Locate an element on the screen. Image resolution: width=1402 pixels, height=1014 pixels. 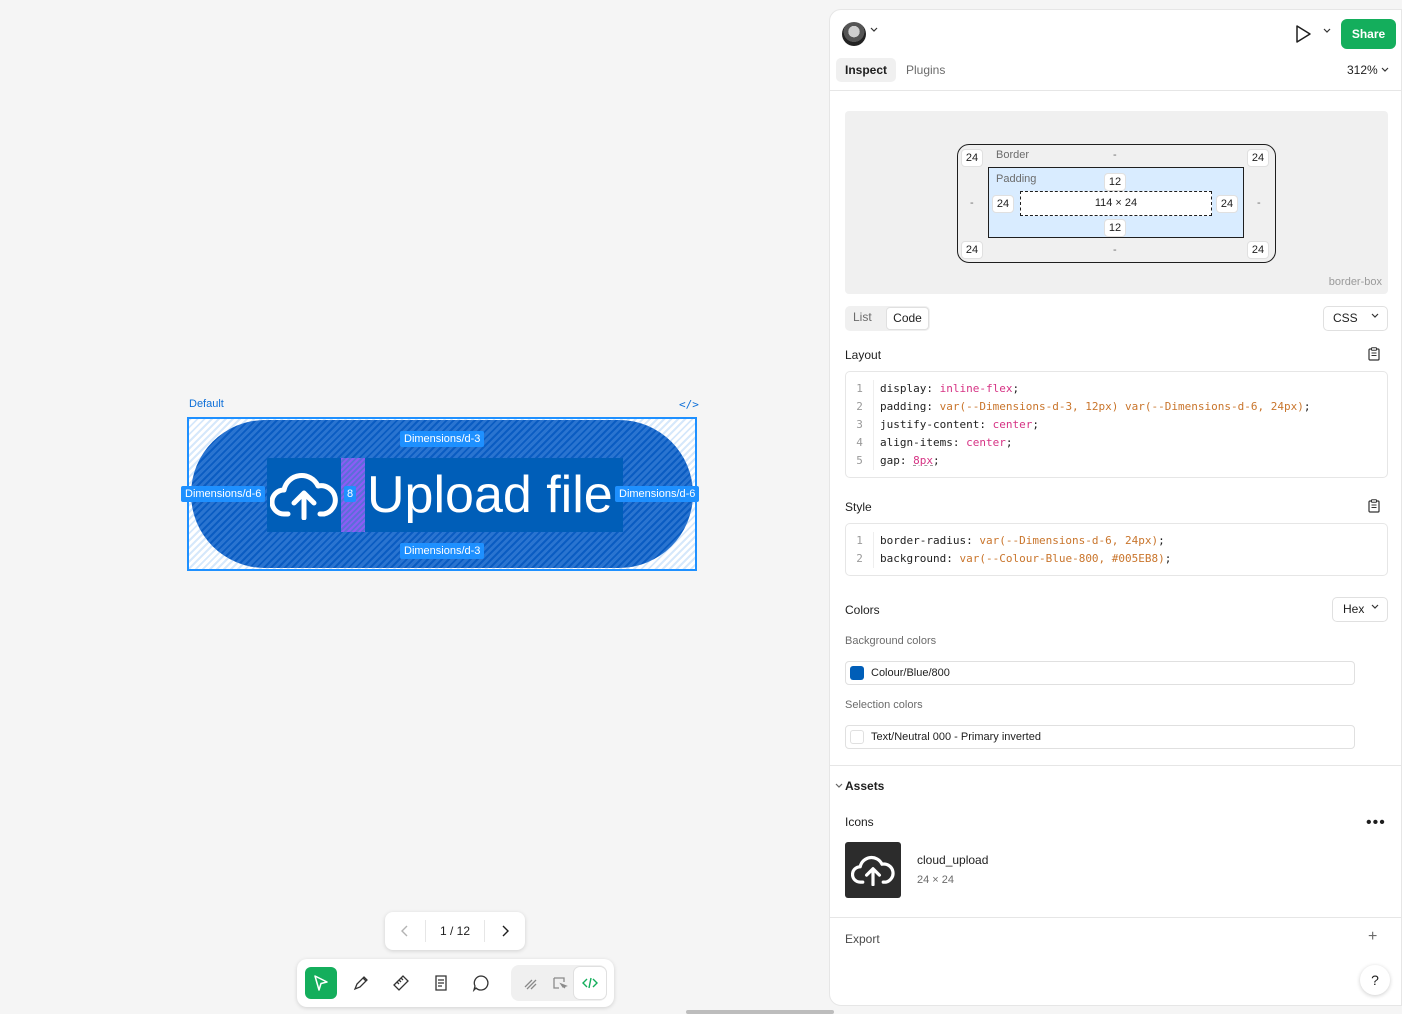
component-icon is located at coordinates (560, 983).